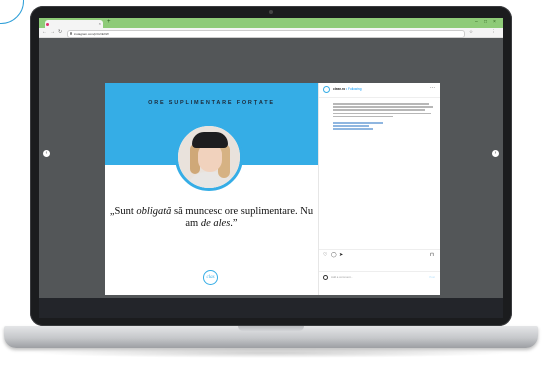 The height and width of the screenshot is (367, 542). I want to click on account-handle: clean.ro, so click(339, 89).